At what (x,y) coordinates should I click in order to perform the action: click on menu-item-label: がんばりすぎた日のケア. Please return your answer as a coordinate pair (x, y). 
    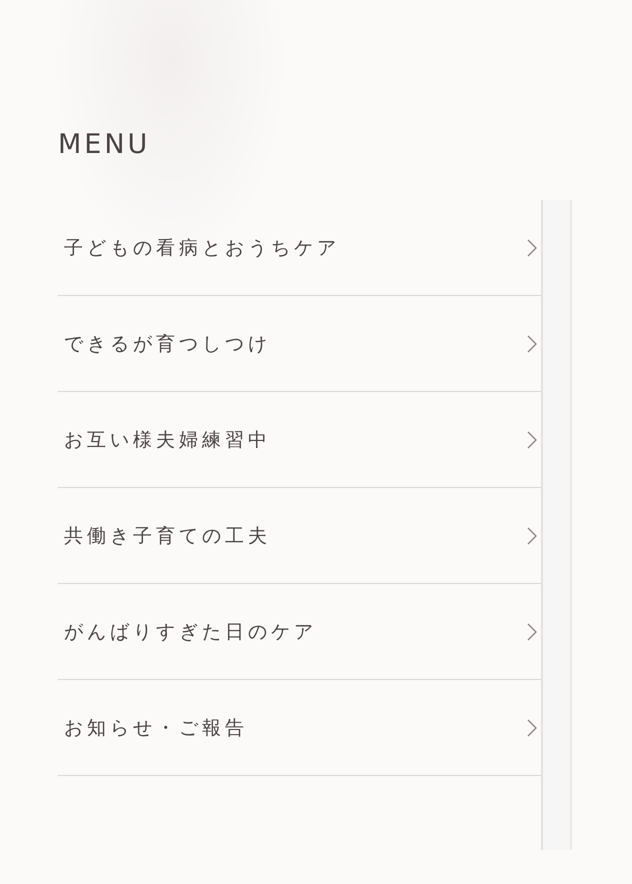
    Looking at the image, I should click on (190, 631).